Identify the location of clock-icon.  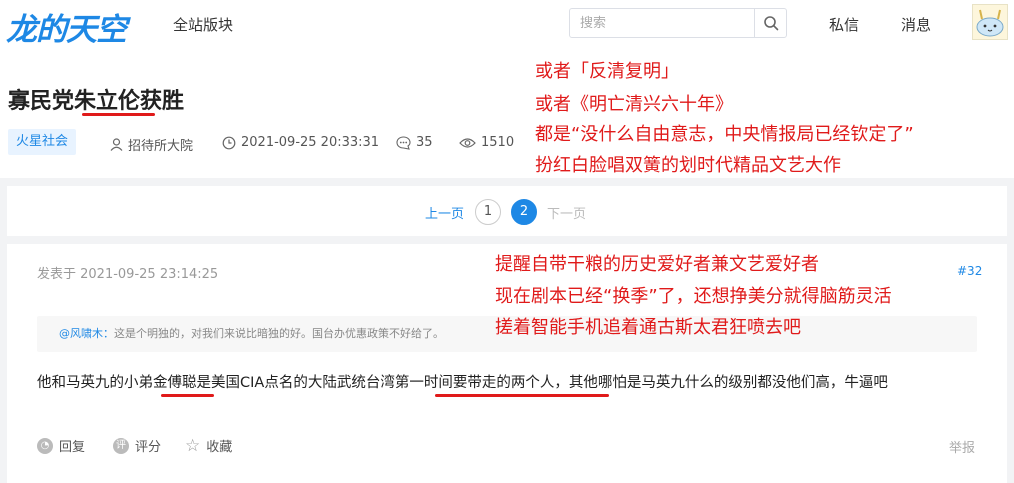
(229, 142).